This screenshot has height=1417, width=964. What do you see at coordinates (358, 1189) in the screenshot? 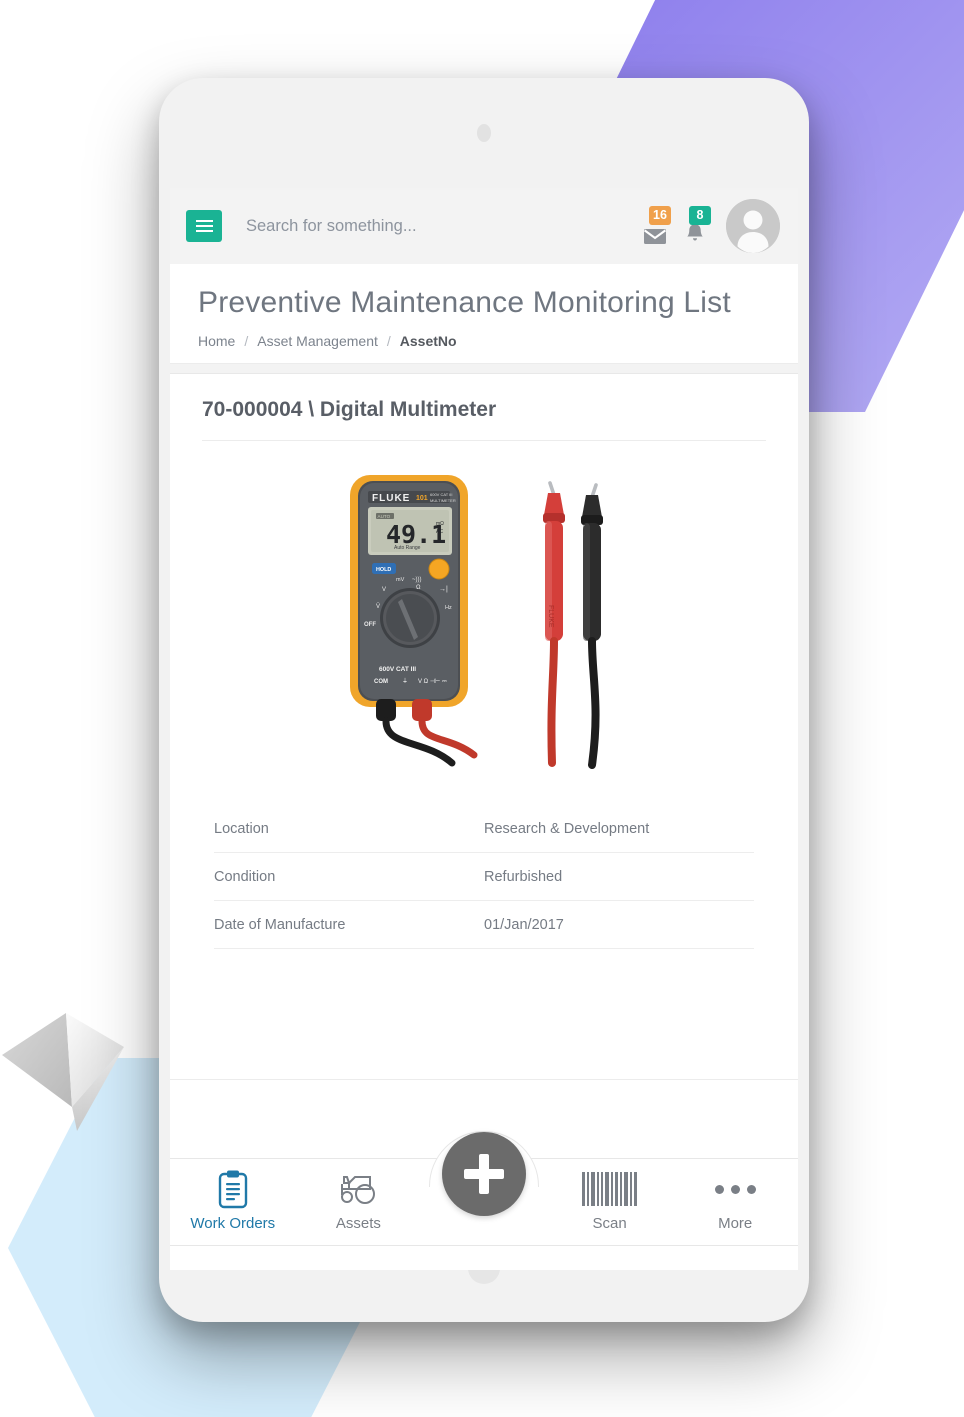
I see `tractor-icon` at bounding box center [358, 1189].